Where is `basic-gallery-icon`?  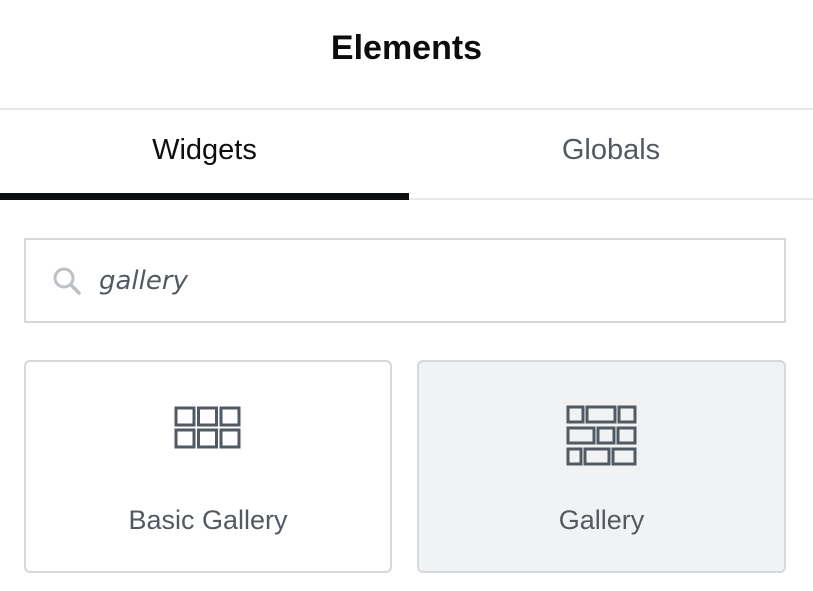
basic-gallery-icon is located at coordinates (208, 428).